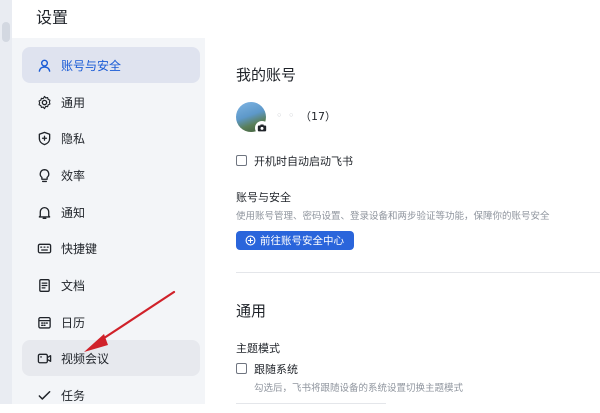 The height and width of the screenshot is (413, 600). I want to click on task-check-icon, so click(44, 395).